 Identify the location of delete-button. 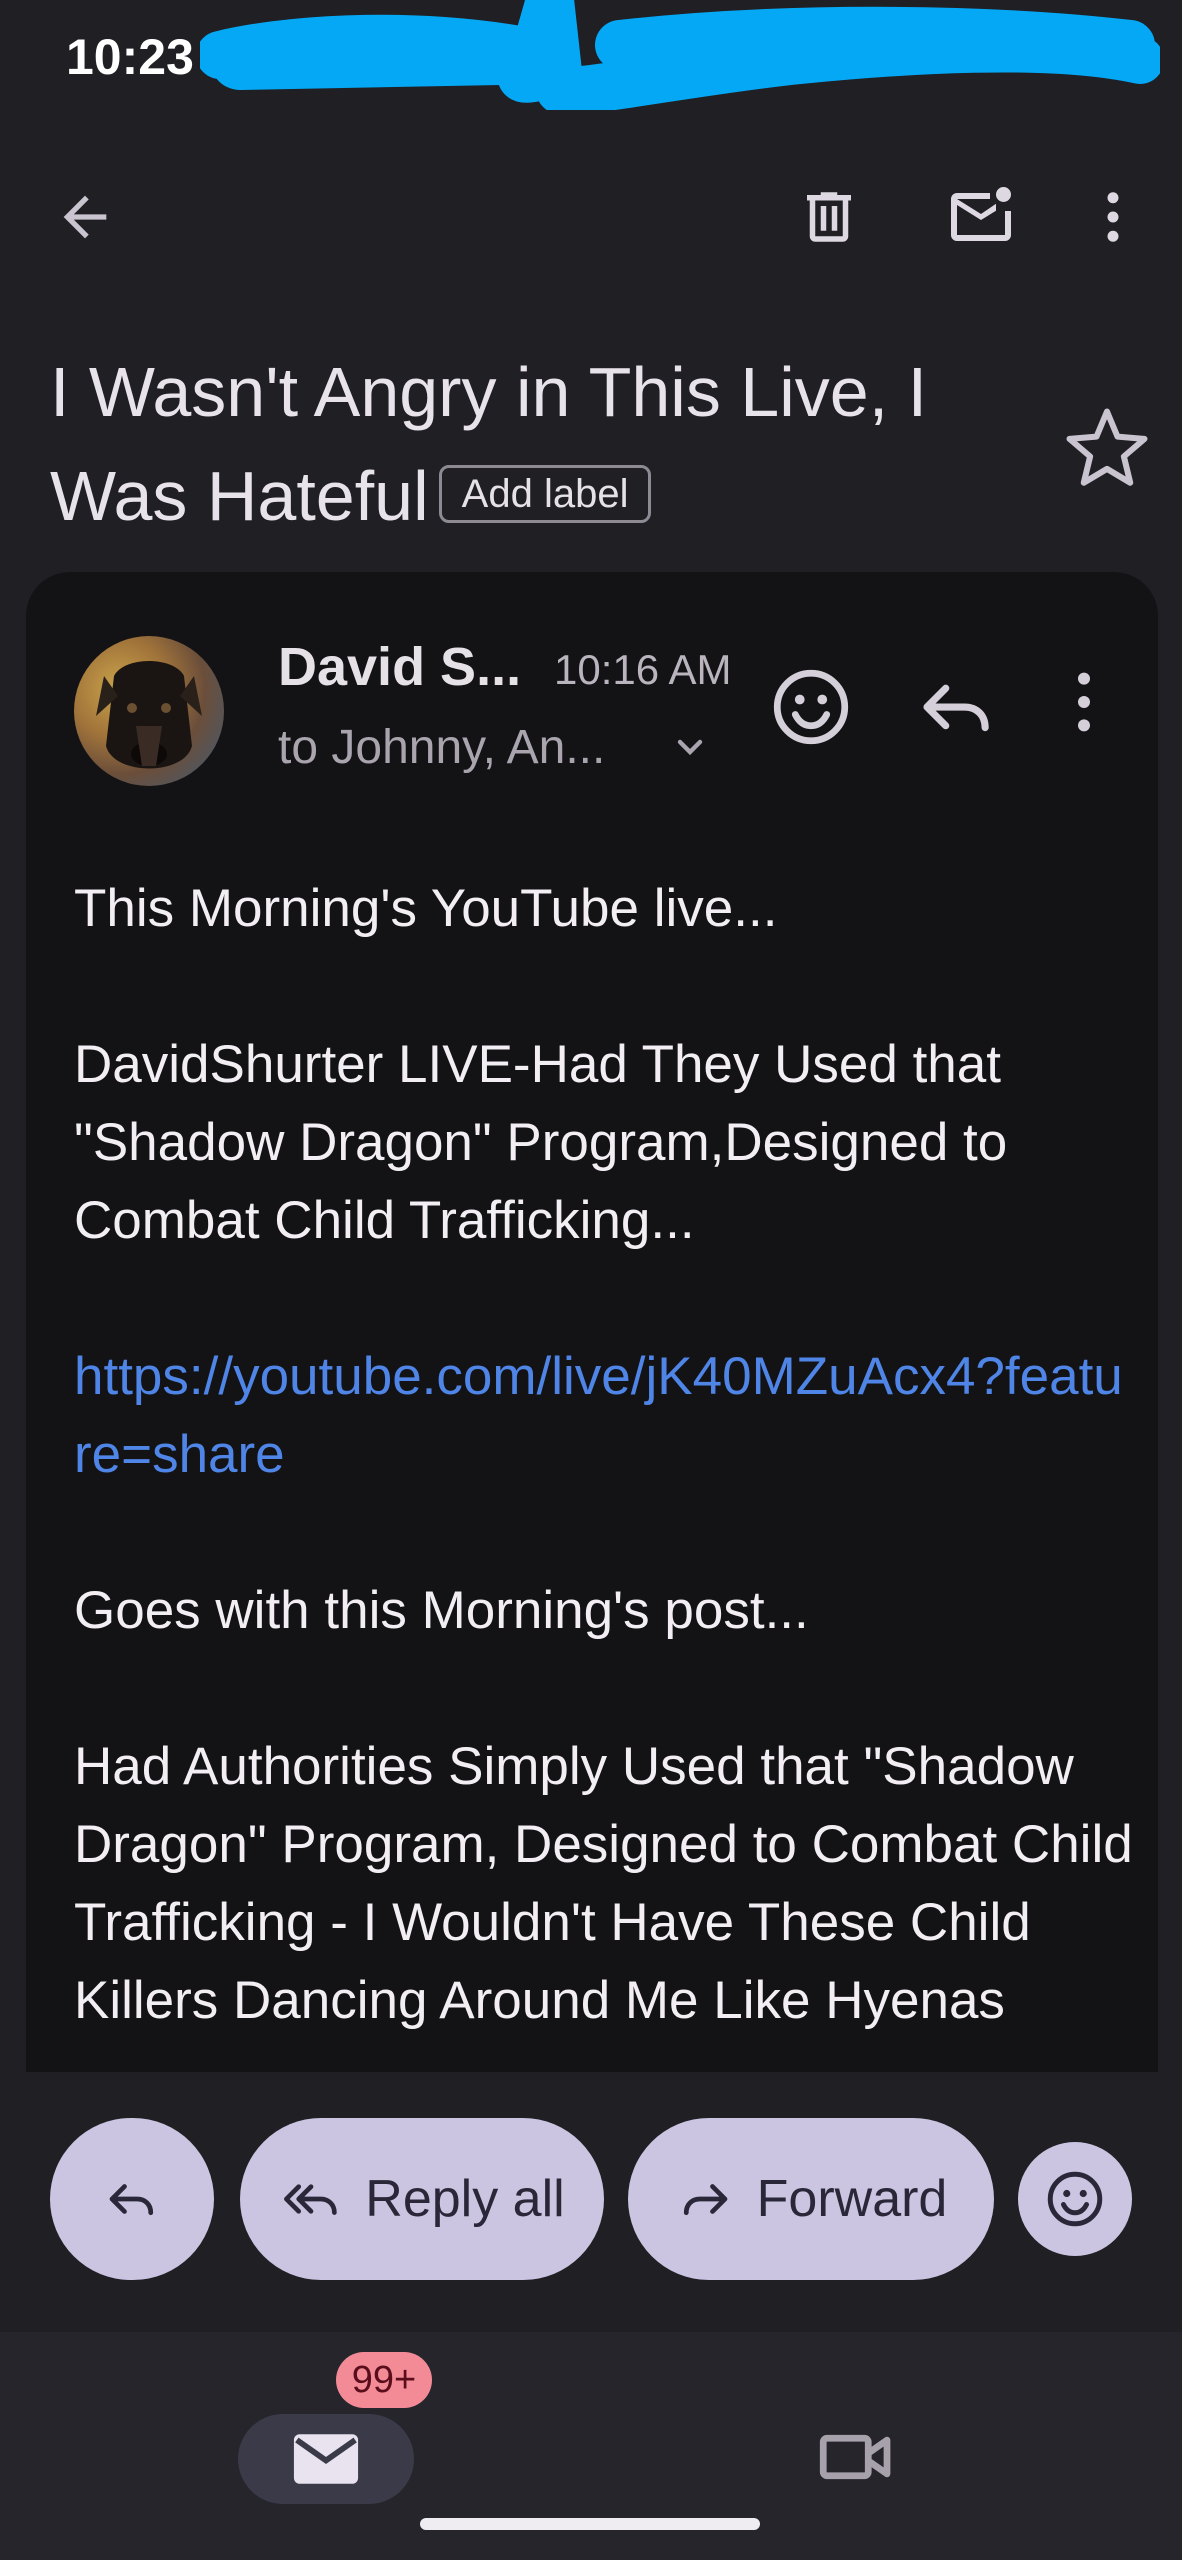
(829, 217).